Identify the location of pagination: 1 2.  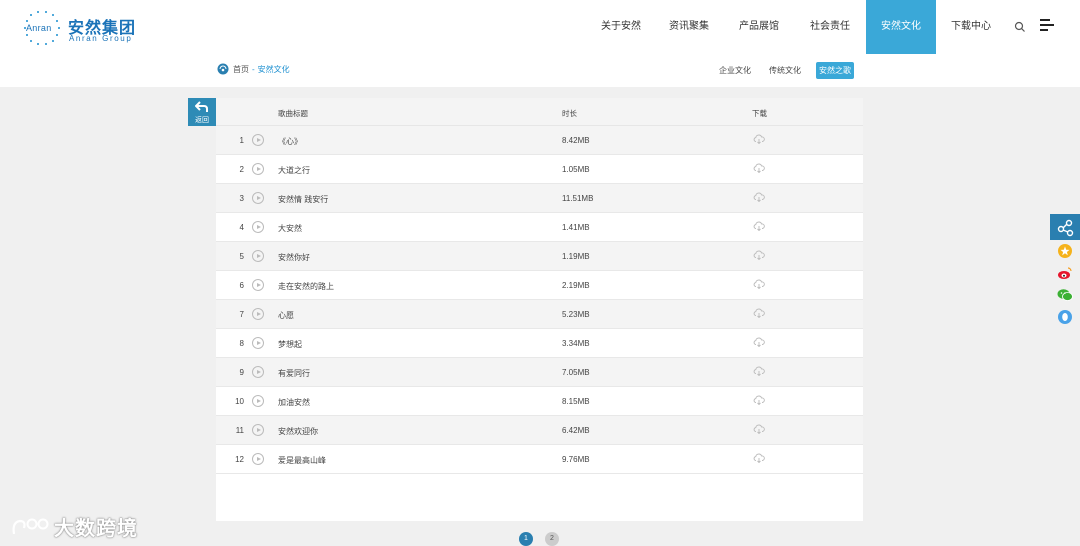
(545, 539).